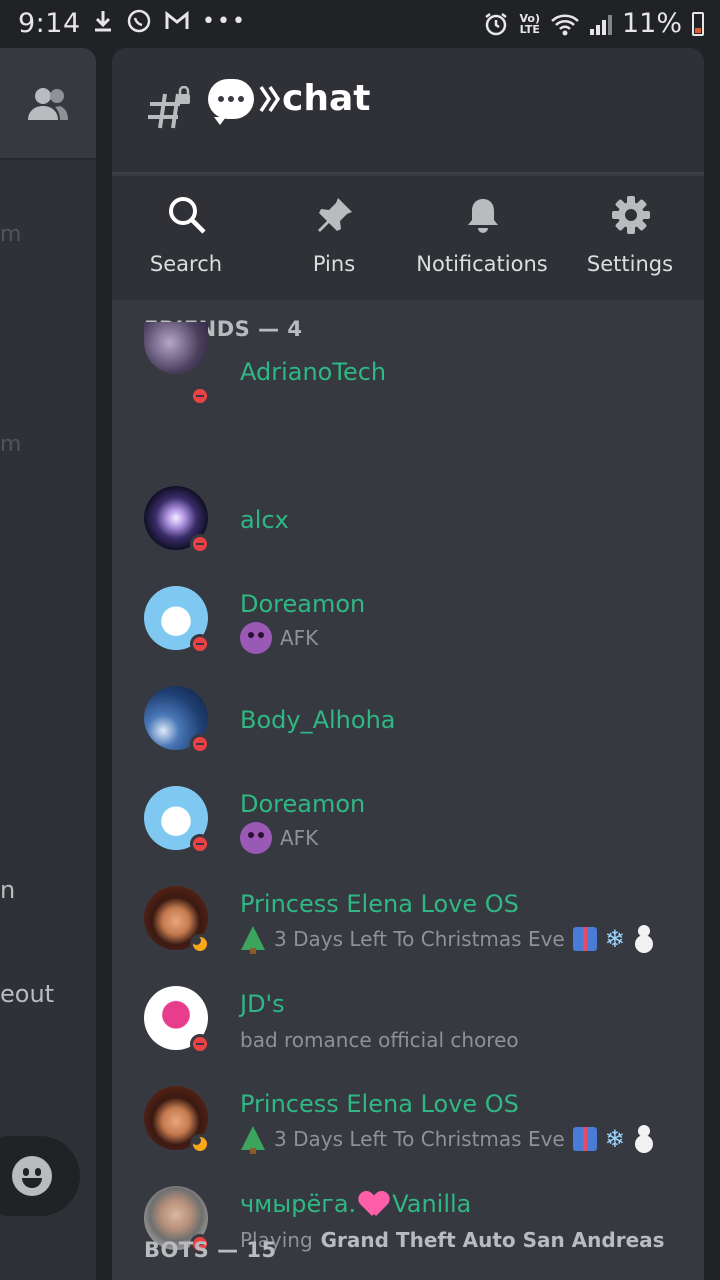  I want to click on locked-hash-icon, so click(169, 107).